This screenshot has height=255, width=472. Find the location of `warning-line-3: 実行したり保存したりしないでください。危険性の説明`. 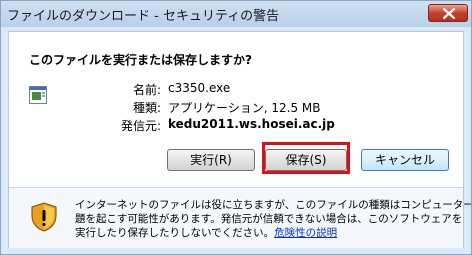

warning-line-3: 実行したり保存したりしないでください。危険性の説明 is located at coordinates (206, 232).